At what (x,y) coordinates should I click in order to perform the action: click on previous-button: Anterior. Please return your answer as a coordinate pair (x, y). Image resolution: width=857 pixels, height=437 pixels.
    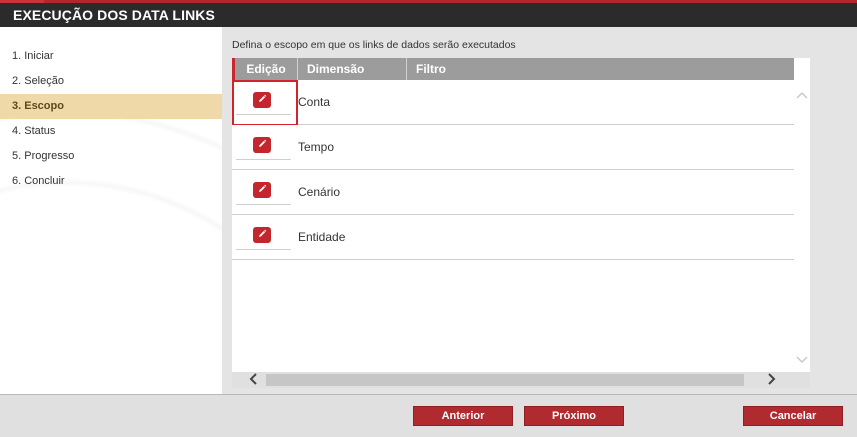
    Looking at the image, I should click on (463, 416).